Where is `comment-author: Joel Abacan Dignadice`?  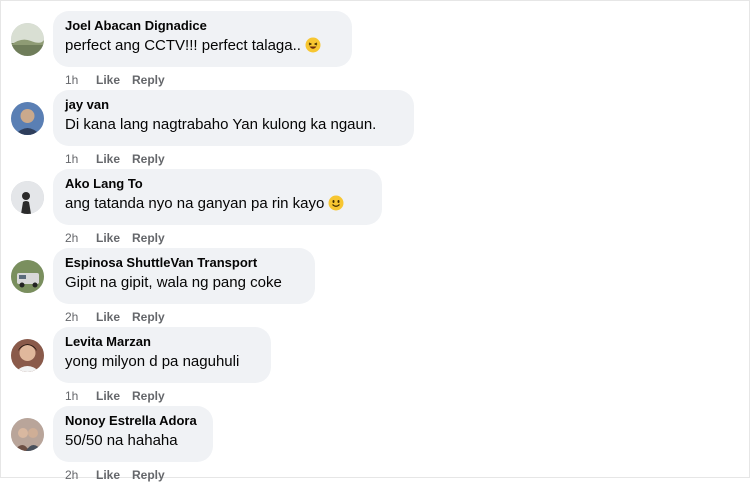 comment-author: Joel Abacan Dignadice is located at coordinates (202, 26).